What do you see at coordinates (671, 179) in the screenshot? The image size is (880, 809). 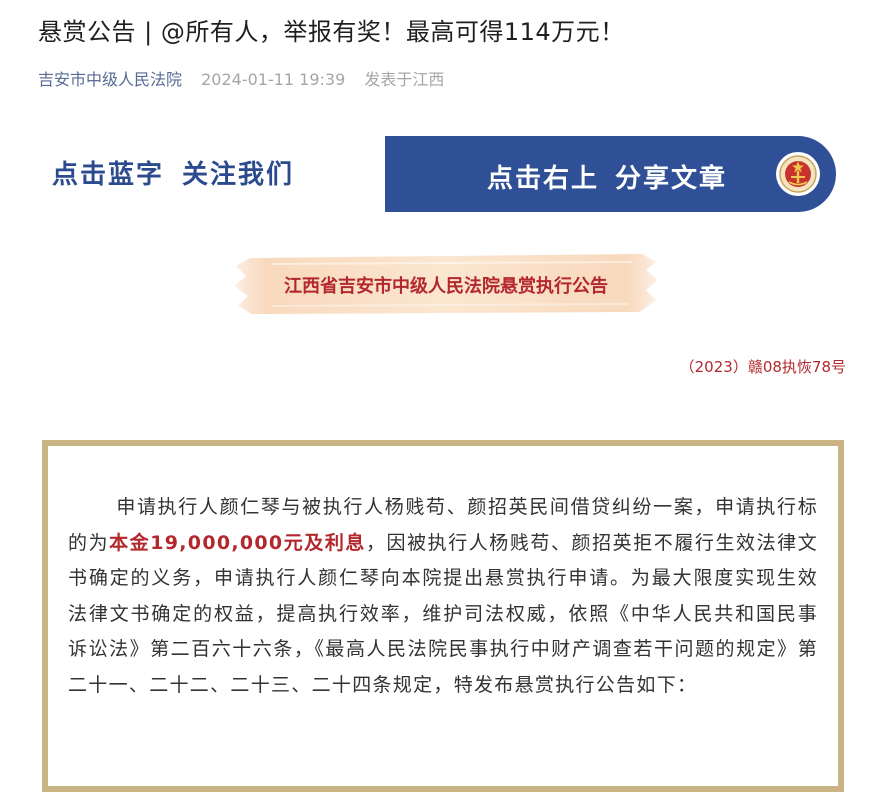 I see `banner-right-text-b: 分享文章` at bounding box center [671, 179].